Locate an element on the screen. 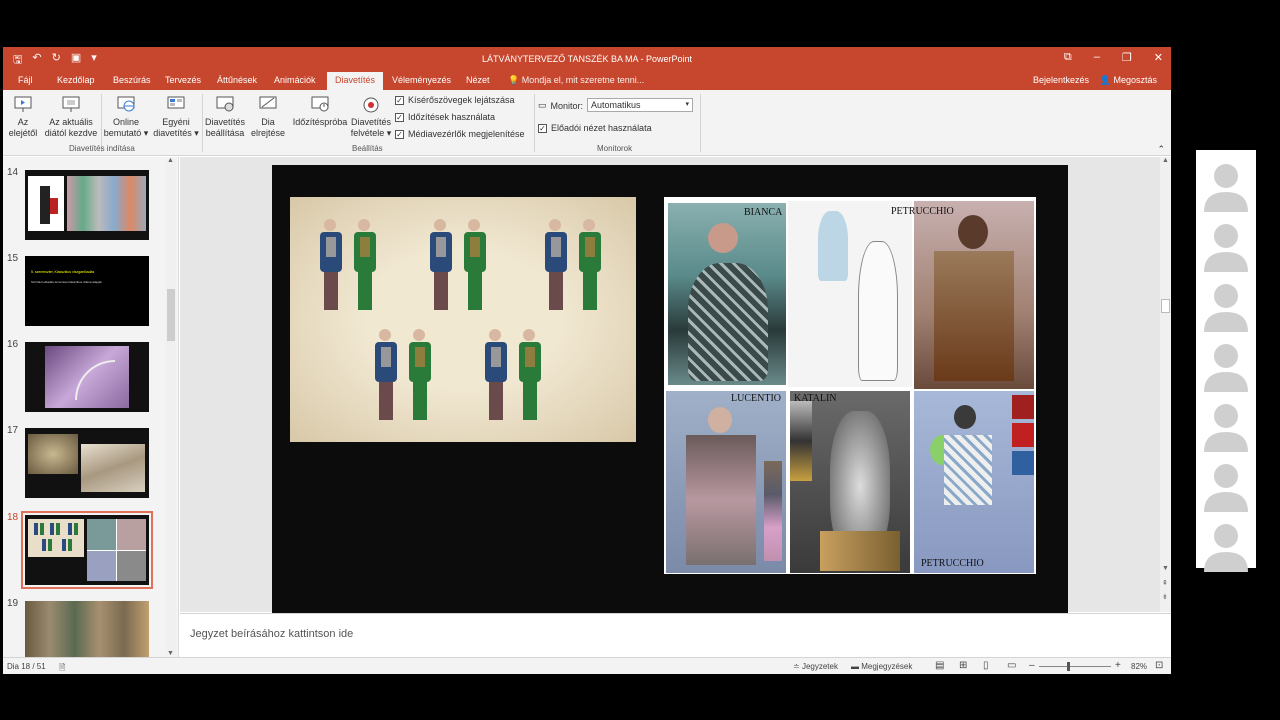 Image resolution: width=1280 pixels, height=720 pixels. stopwatch-icon is located at coordinates (320, 104).